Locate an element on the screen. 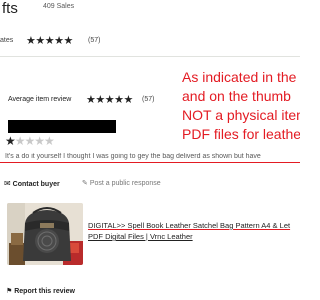 The width and height of the screenshot is (320, 300). report-review-label: Report this review is located at coordinates (44, 291).